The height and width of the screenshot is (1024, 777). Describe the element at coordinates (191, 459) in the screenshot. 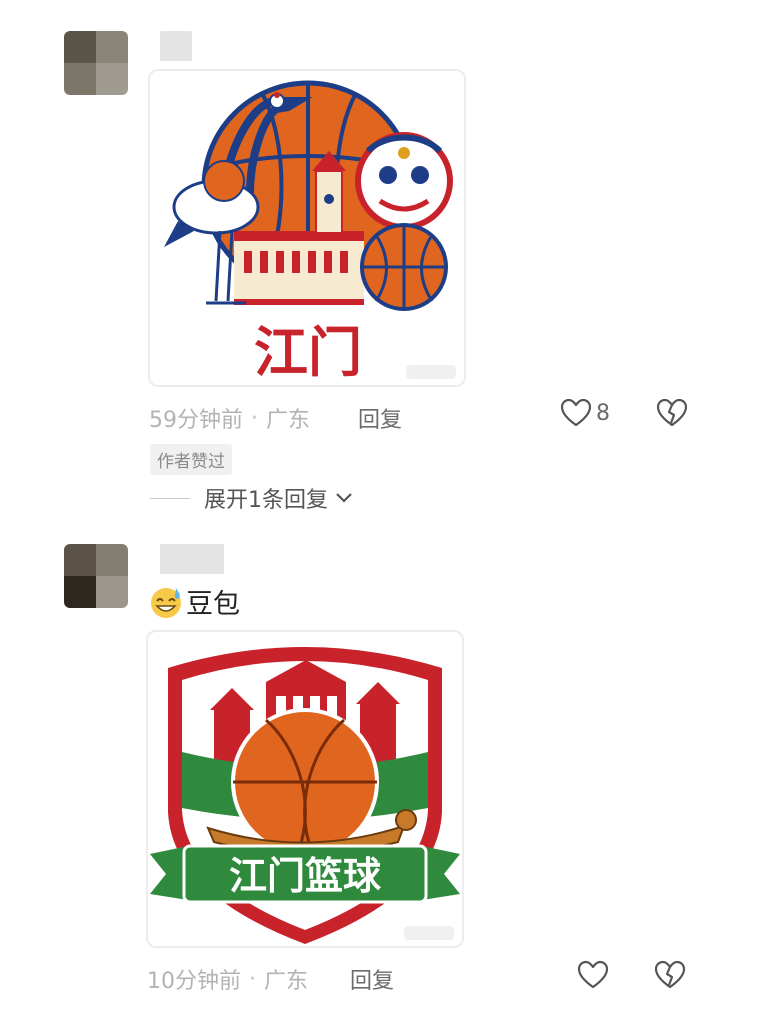

I see `author-liked-badge: 作者赞过` at that location.